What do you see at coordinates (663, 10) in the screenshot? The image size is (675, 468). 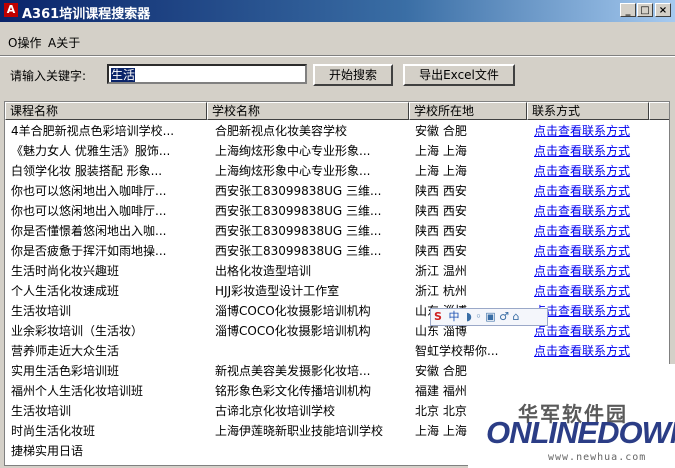 I see `close-button: ×` at bounding box center [663, 10].